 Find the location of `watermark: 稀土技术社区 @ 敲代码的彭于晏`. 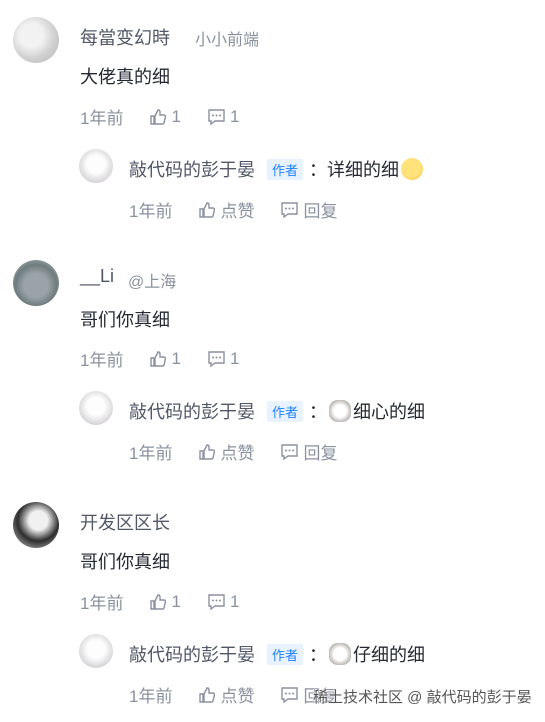

watermark: 稀土技术社区 @ 敲代码的彭于晏 is located at coordinates (422, 697).